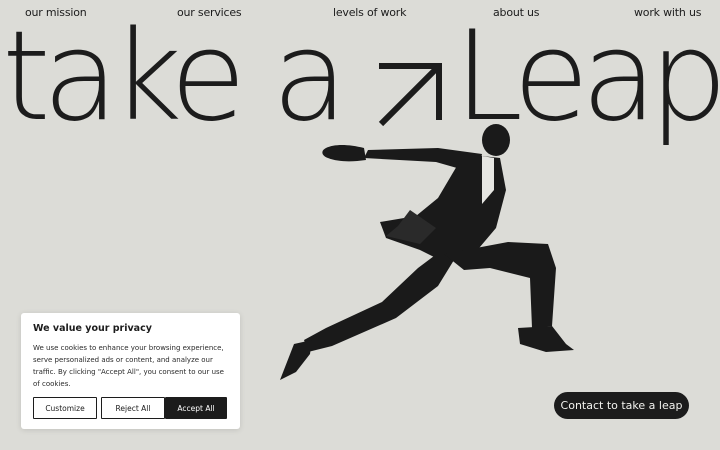  What do you see at coordinates (65, 408) in the screenshot?
I see `customize-button: Customize` at bounding box center [65, 408].